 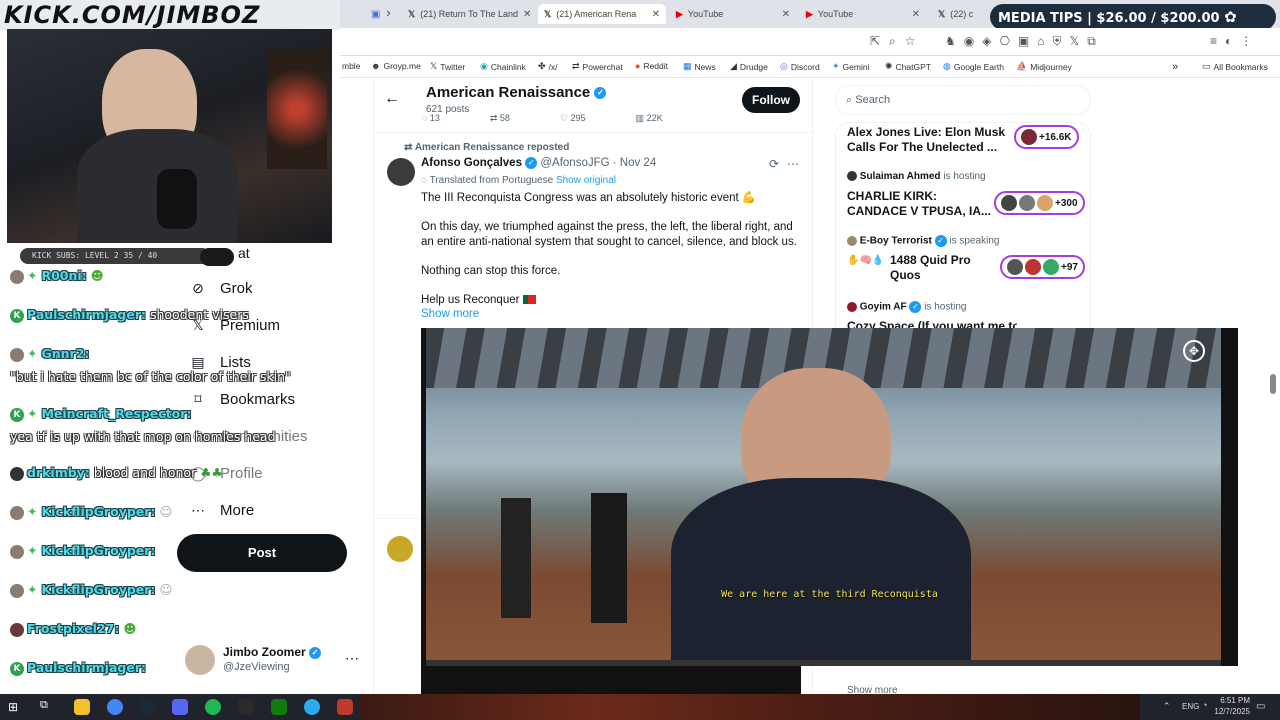 What do you see at coordinates (44, 705) in the screenshot?
I see `task-view-icon: ⧉` at bounding box center [44, 705].